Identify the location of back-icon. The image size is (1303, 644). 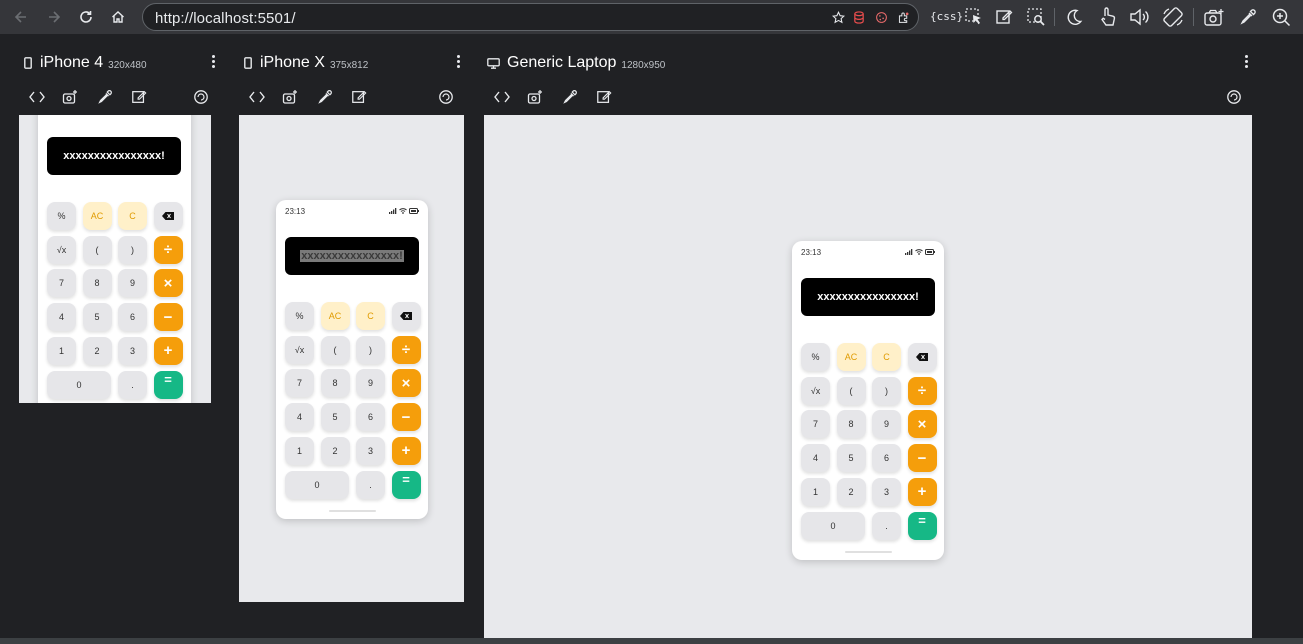
(21, 17).